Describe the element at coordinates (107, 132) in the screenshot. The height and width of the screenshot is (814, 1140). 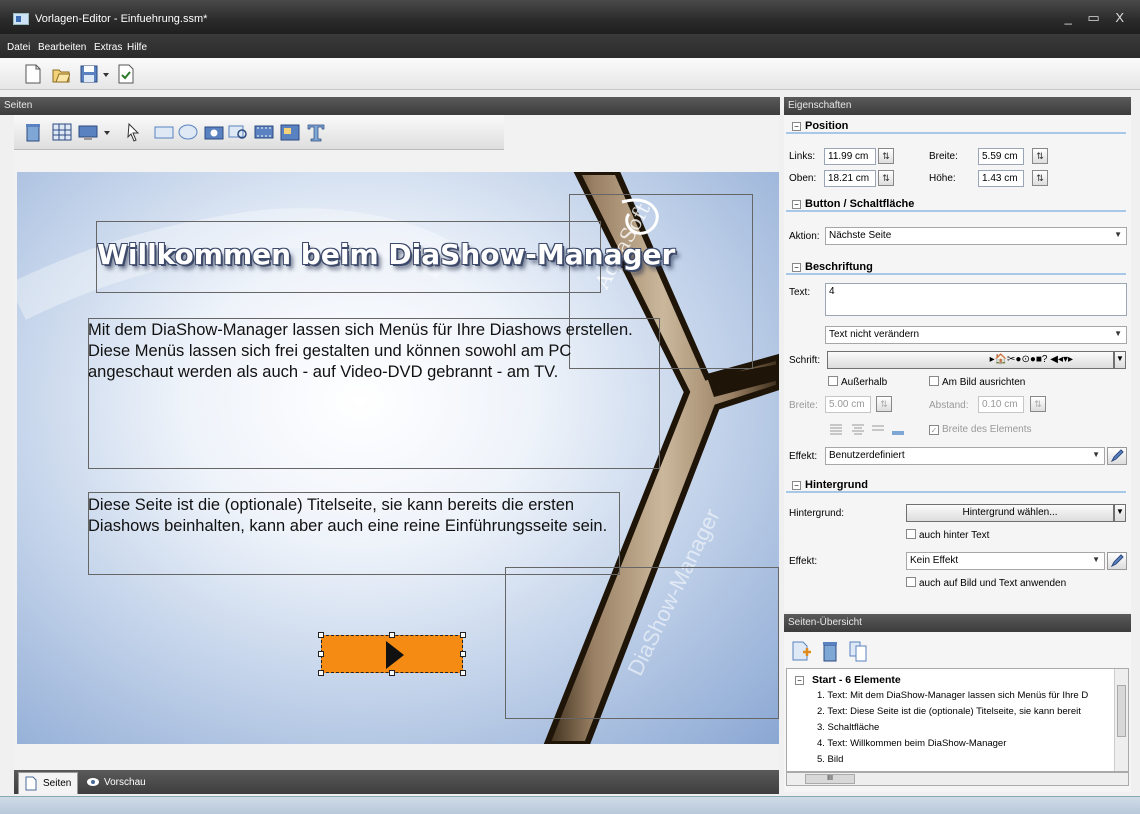
I see `screen-dropdown-icon` at that location.